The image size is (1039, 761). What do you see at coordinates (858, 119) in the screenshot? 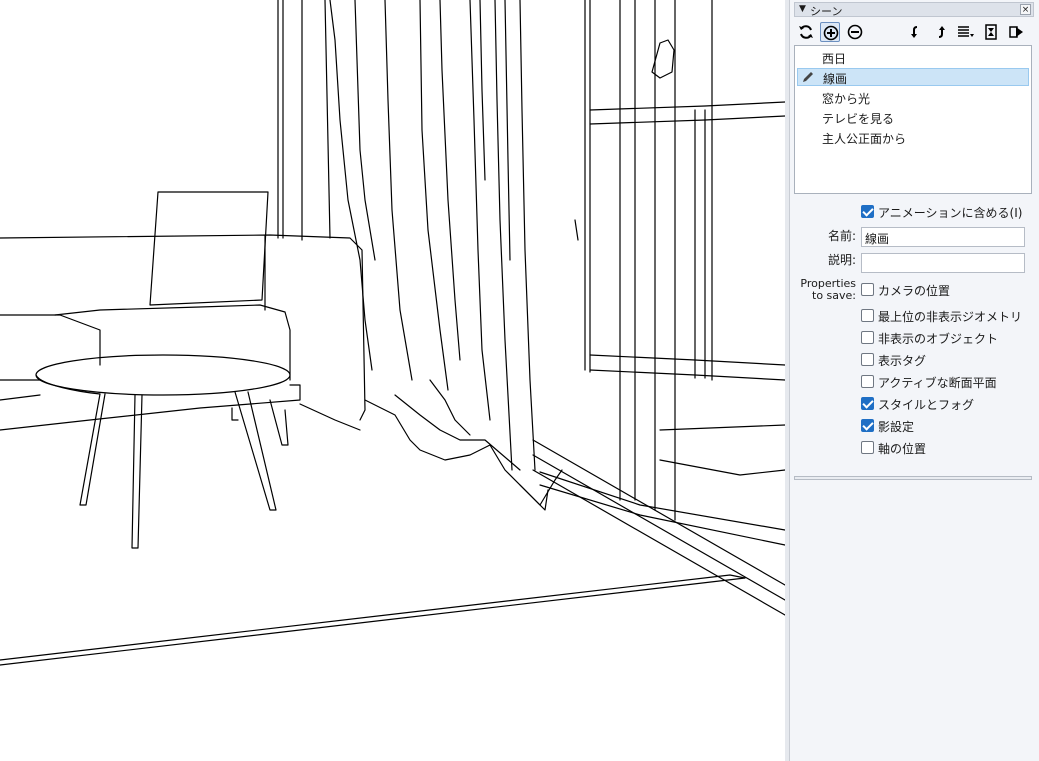
I see `scene-item-label: テレビを見る` at bounding box center [858, 119].